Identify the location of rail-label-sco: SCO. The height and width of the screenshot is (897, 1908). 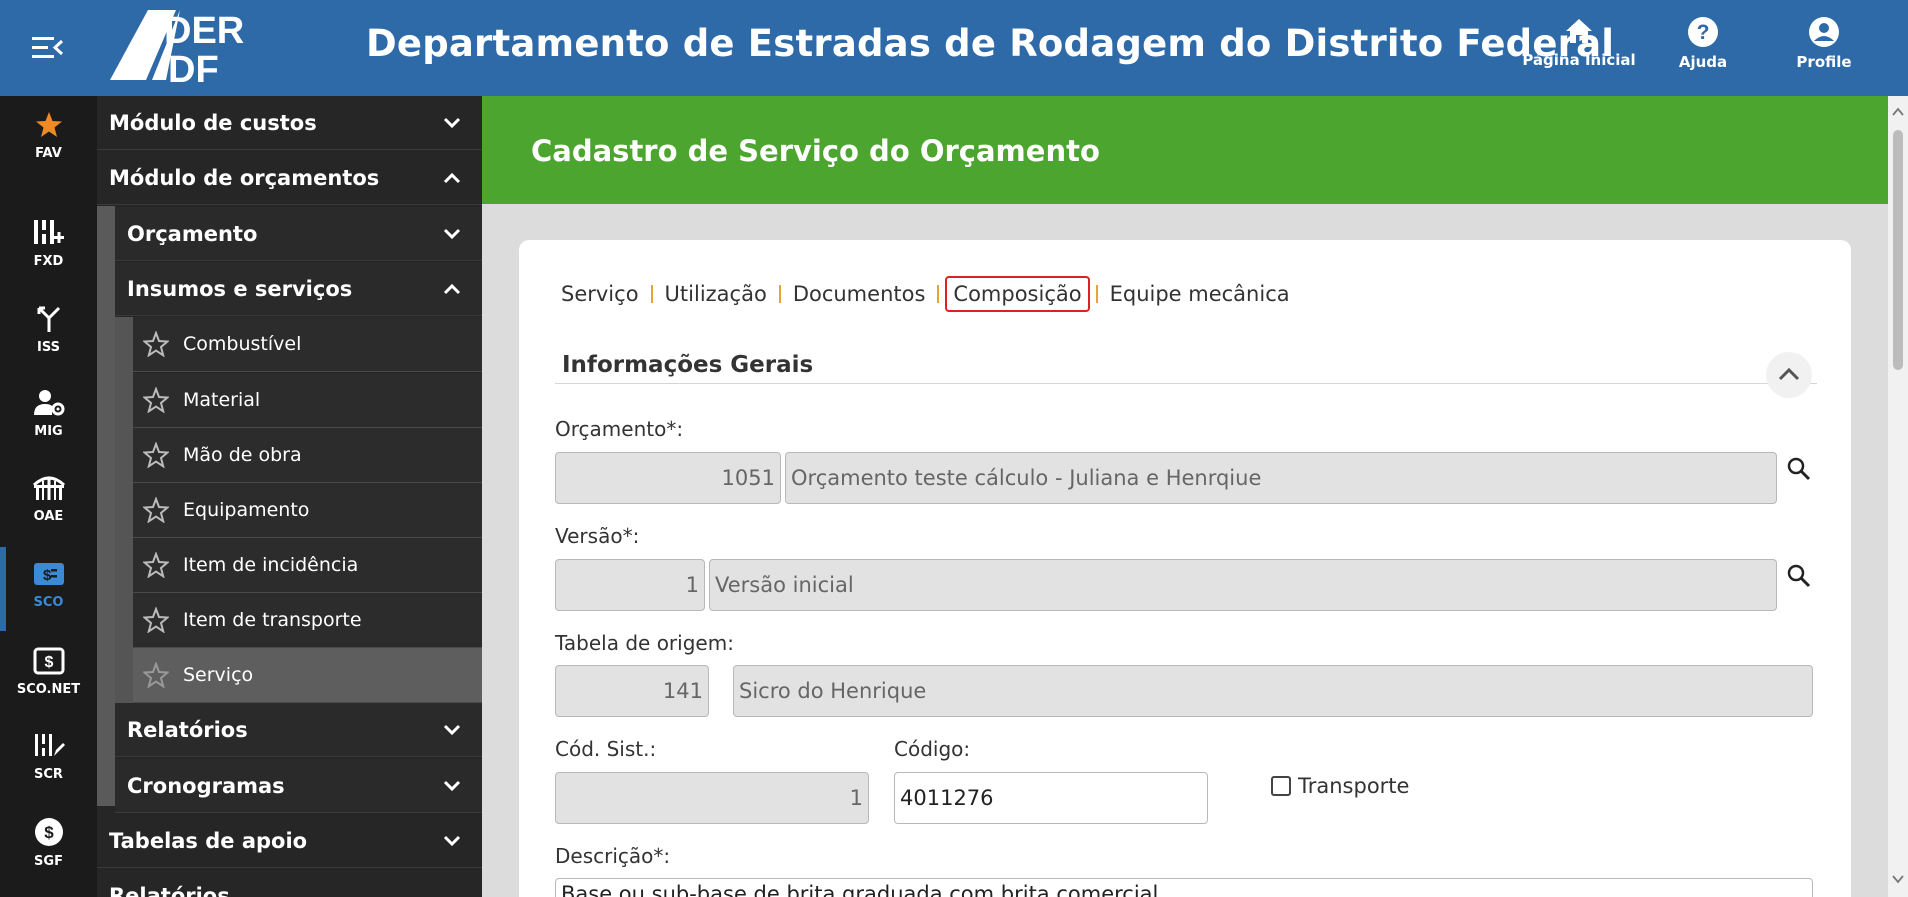
(48, 602).